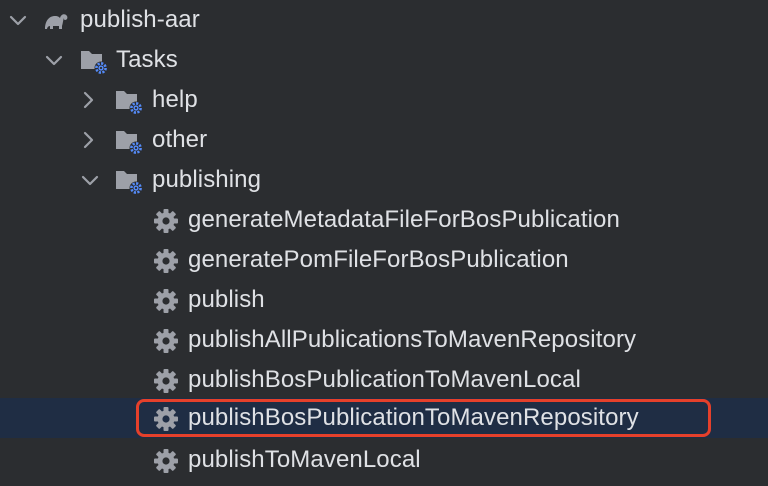 The height and width of the screenshot is (486, 768). Describe the element at coordinates (304, 459) in the screenshot. I see `task-label: publishToMavenLocal` at that location.